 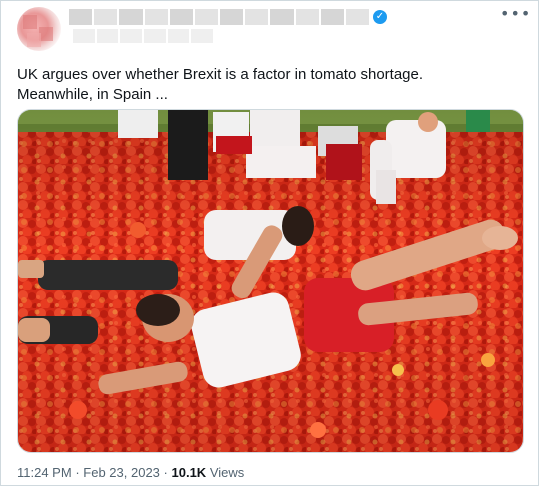 What do you see at coordinates (380, 17) in the screenshot?
I see `verified-badge-icon: ✓` at bounding box center [380, 17].